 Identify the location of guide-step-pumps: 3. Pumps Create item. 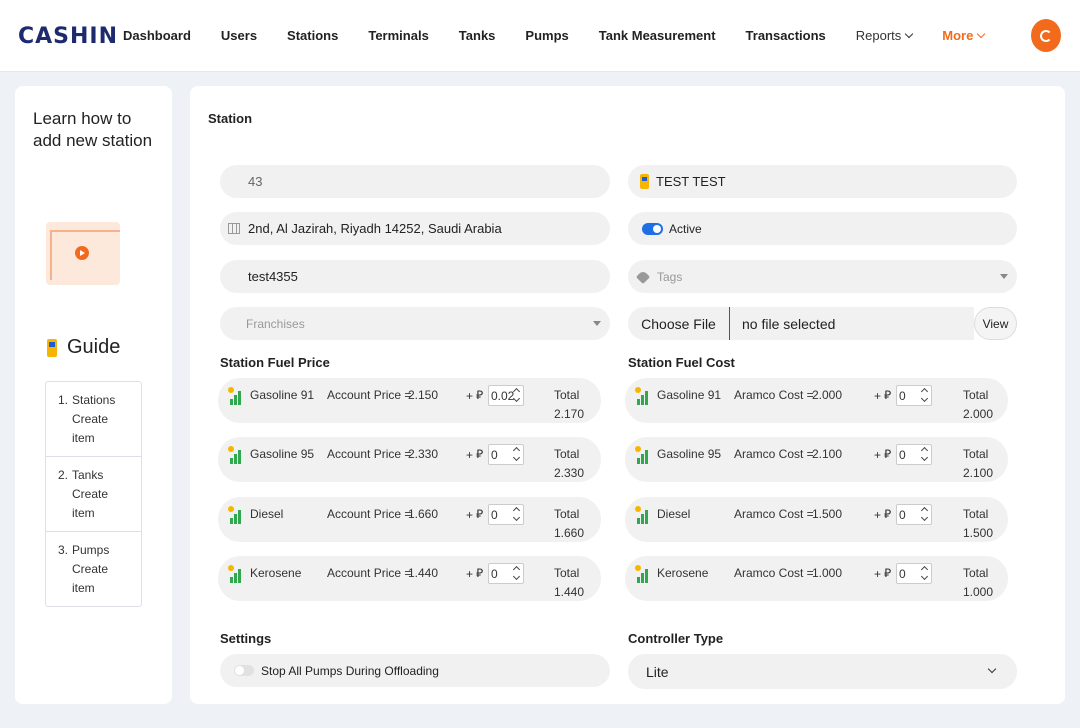
(93, 569).